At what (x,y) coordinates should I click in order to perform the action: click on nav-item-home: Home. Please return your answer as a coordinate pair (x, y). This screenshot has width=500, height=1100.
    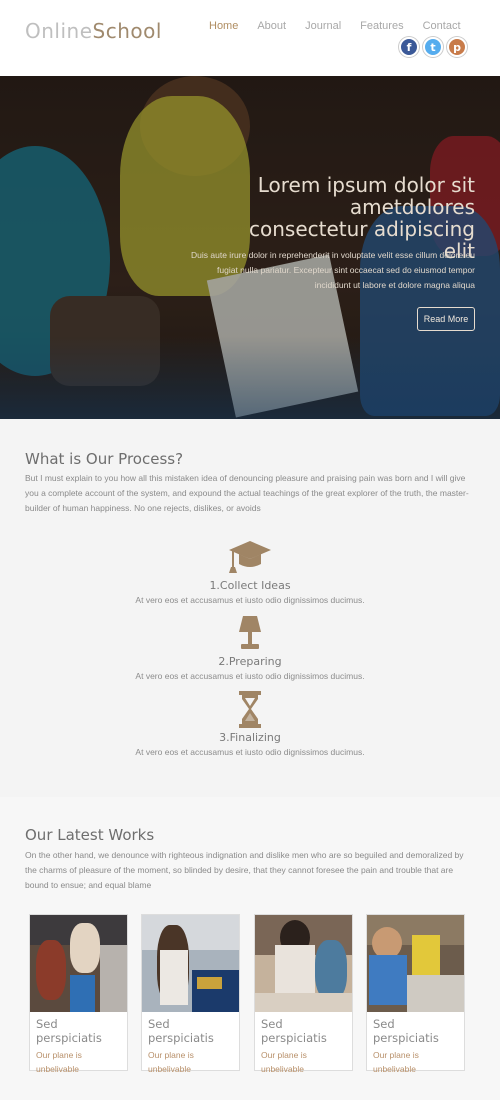
    Looking at the image, I should click on (223, 26).